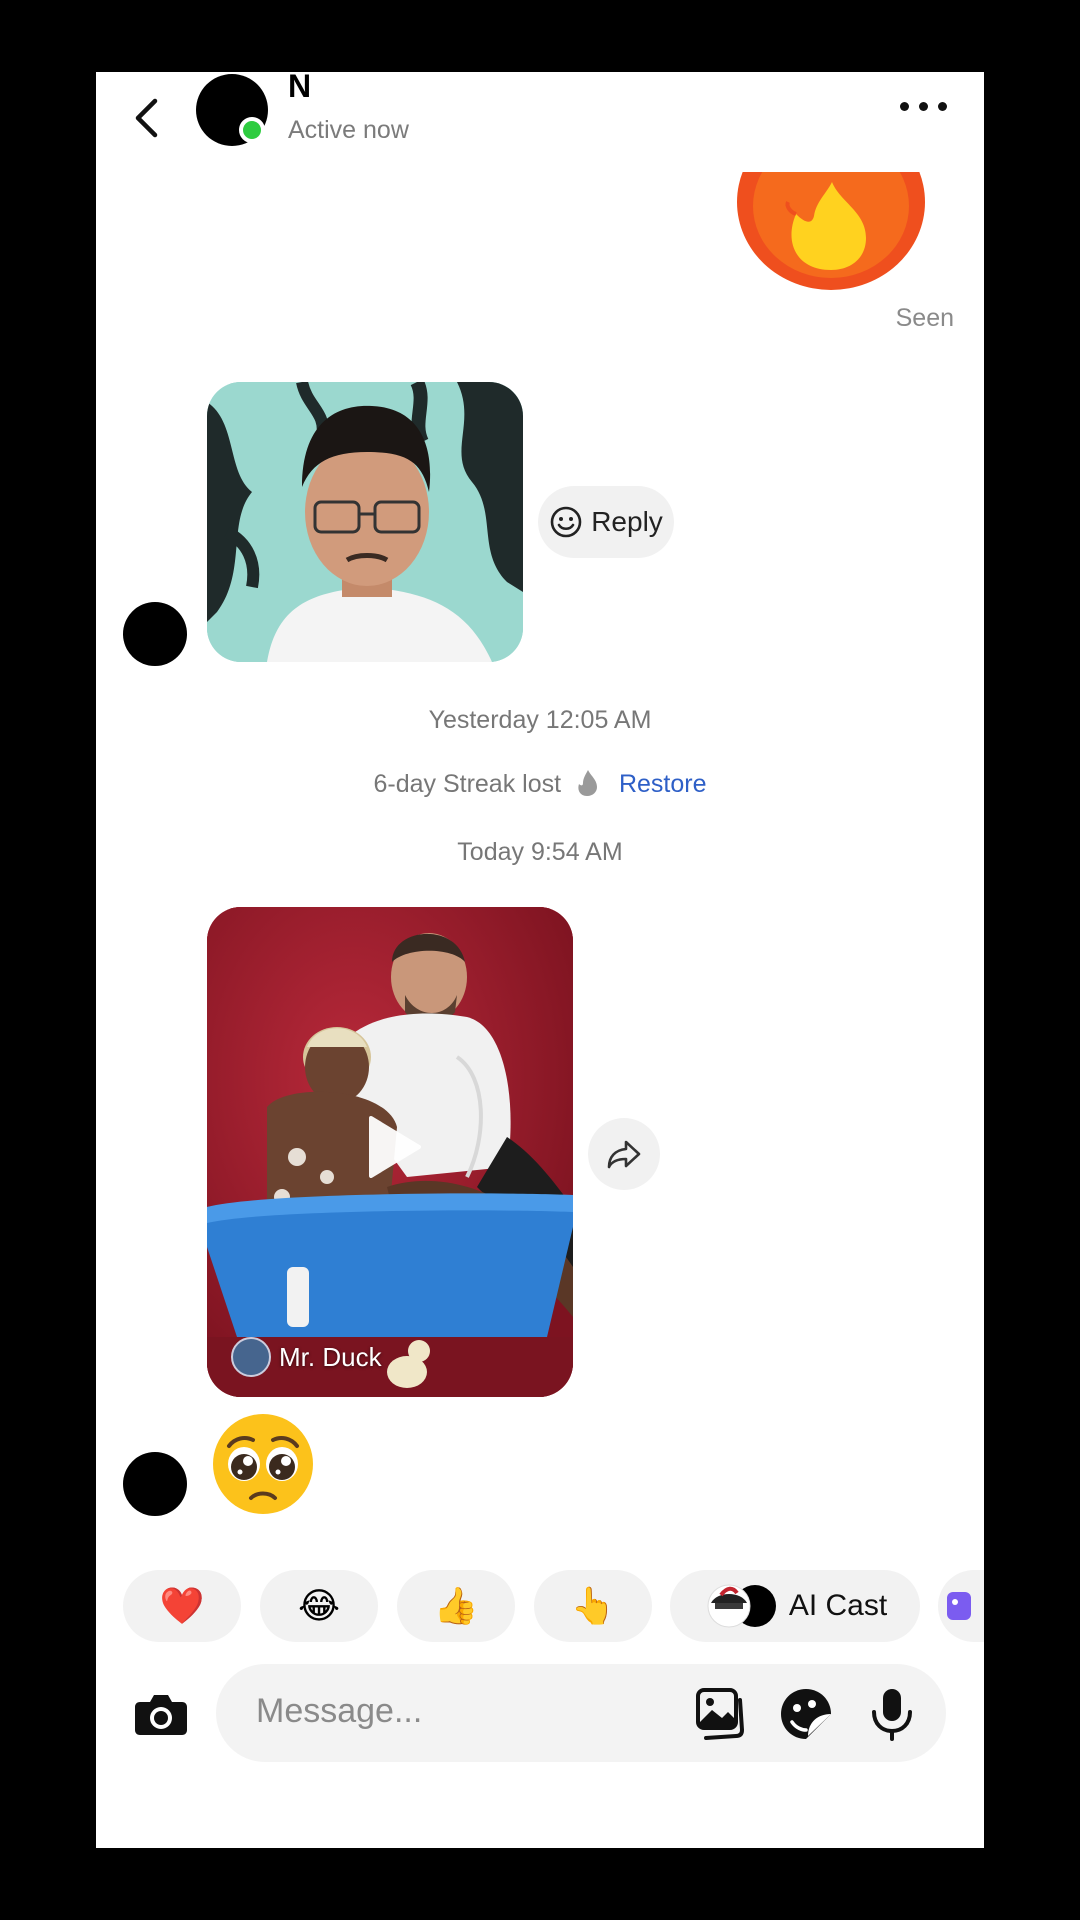 This screenshot has width=1080, height=1920. Describe the element at coordinates (588, 783) in the screenshot. I see `flame-icon` at that location.